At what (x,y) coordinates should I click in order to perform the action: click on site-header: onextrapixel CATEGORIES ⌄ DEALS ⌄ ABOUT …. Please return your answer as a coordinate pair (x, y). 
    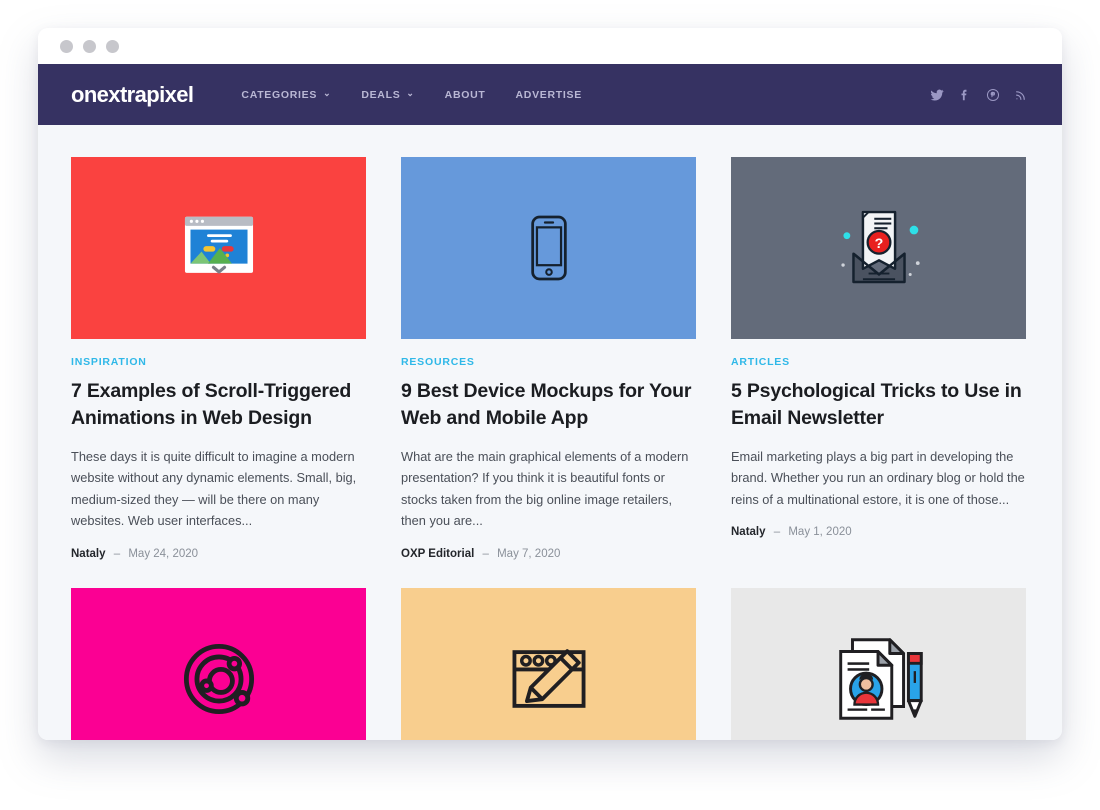
    Looking at the image, I should click on (550, 94).